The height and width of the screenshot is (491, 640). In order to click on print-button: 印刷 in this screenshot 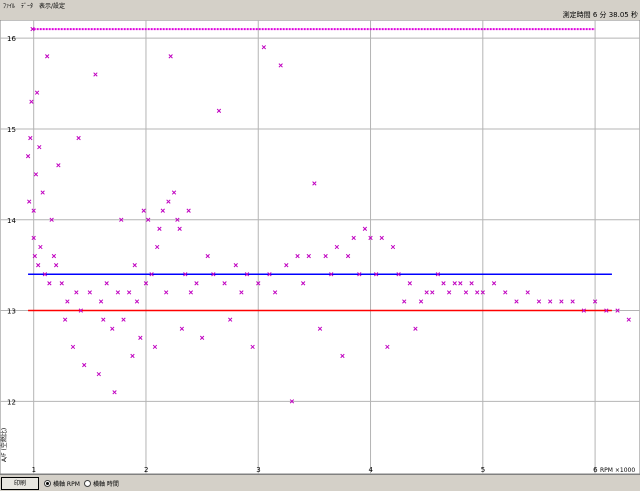, I will do `click(20, 483)`.